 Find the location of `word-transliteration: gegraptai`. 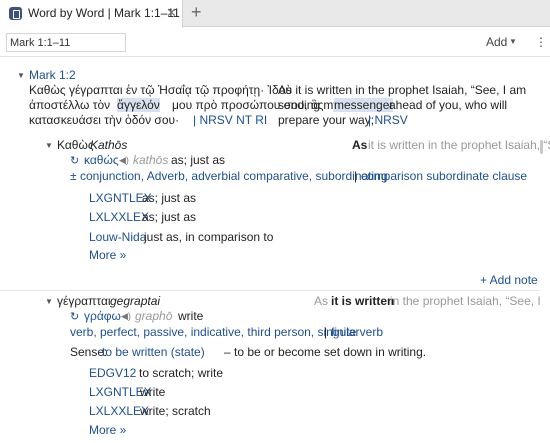

word-transliteration: gegraptai is located at coordinates (135, 301).